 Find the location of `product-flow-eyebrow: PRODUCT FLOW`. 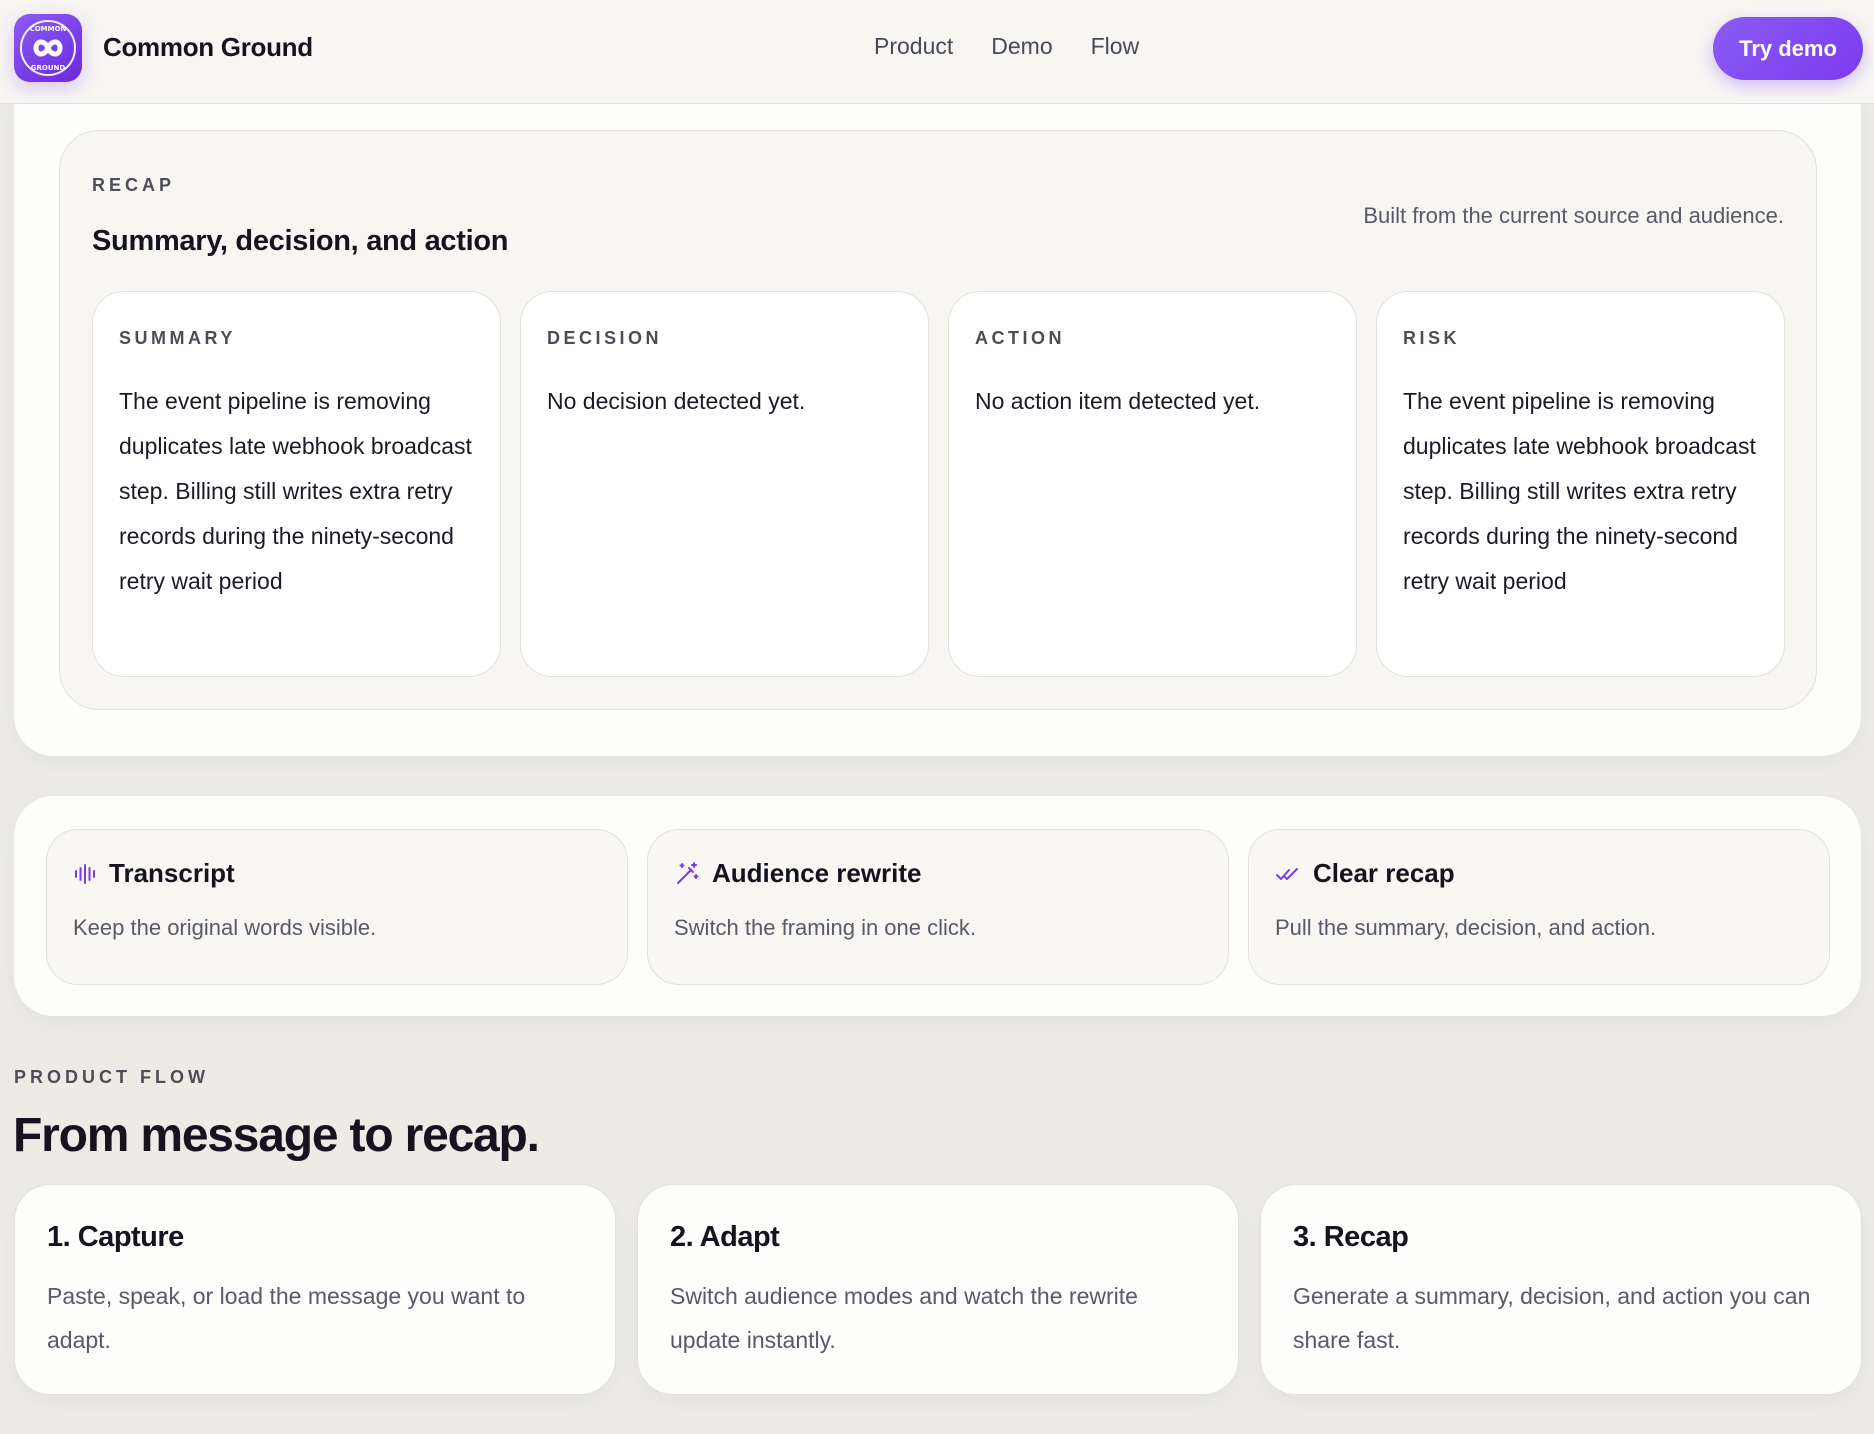

product-flow-eyebrow: PRODUCT FLOW is located at coordinates (111, 1077).